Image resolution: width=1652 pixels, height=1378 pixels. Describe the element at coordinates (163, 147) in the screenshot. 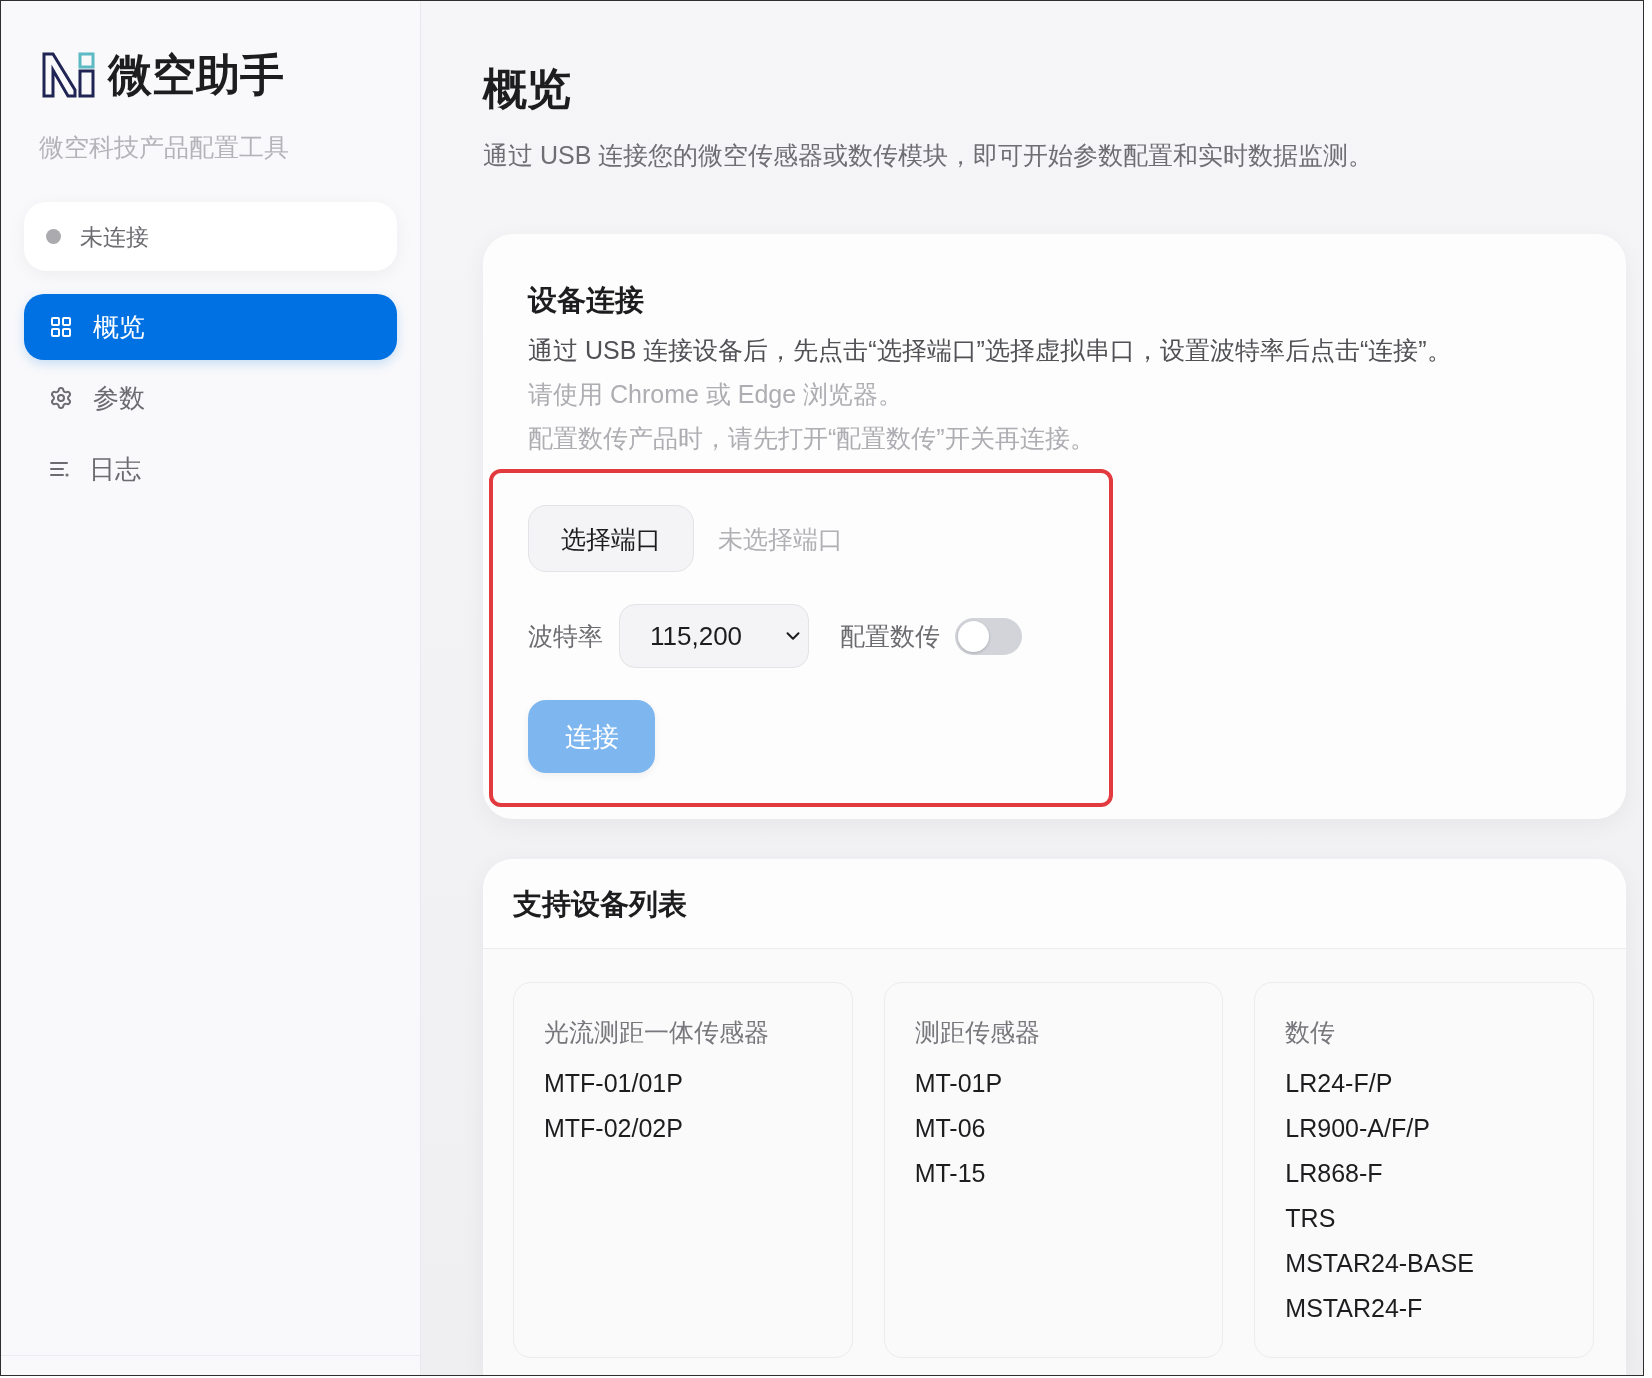

I see `app-subtitle: 微空科技产品配置工具` at that location.